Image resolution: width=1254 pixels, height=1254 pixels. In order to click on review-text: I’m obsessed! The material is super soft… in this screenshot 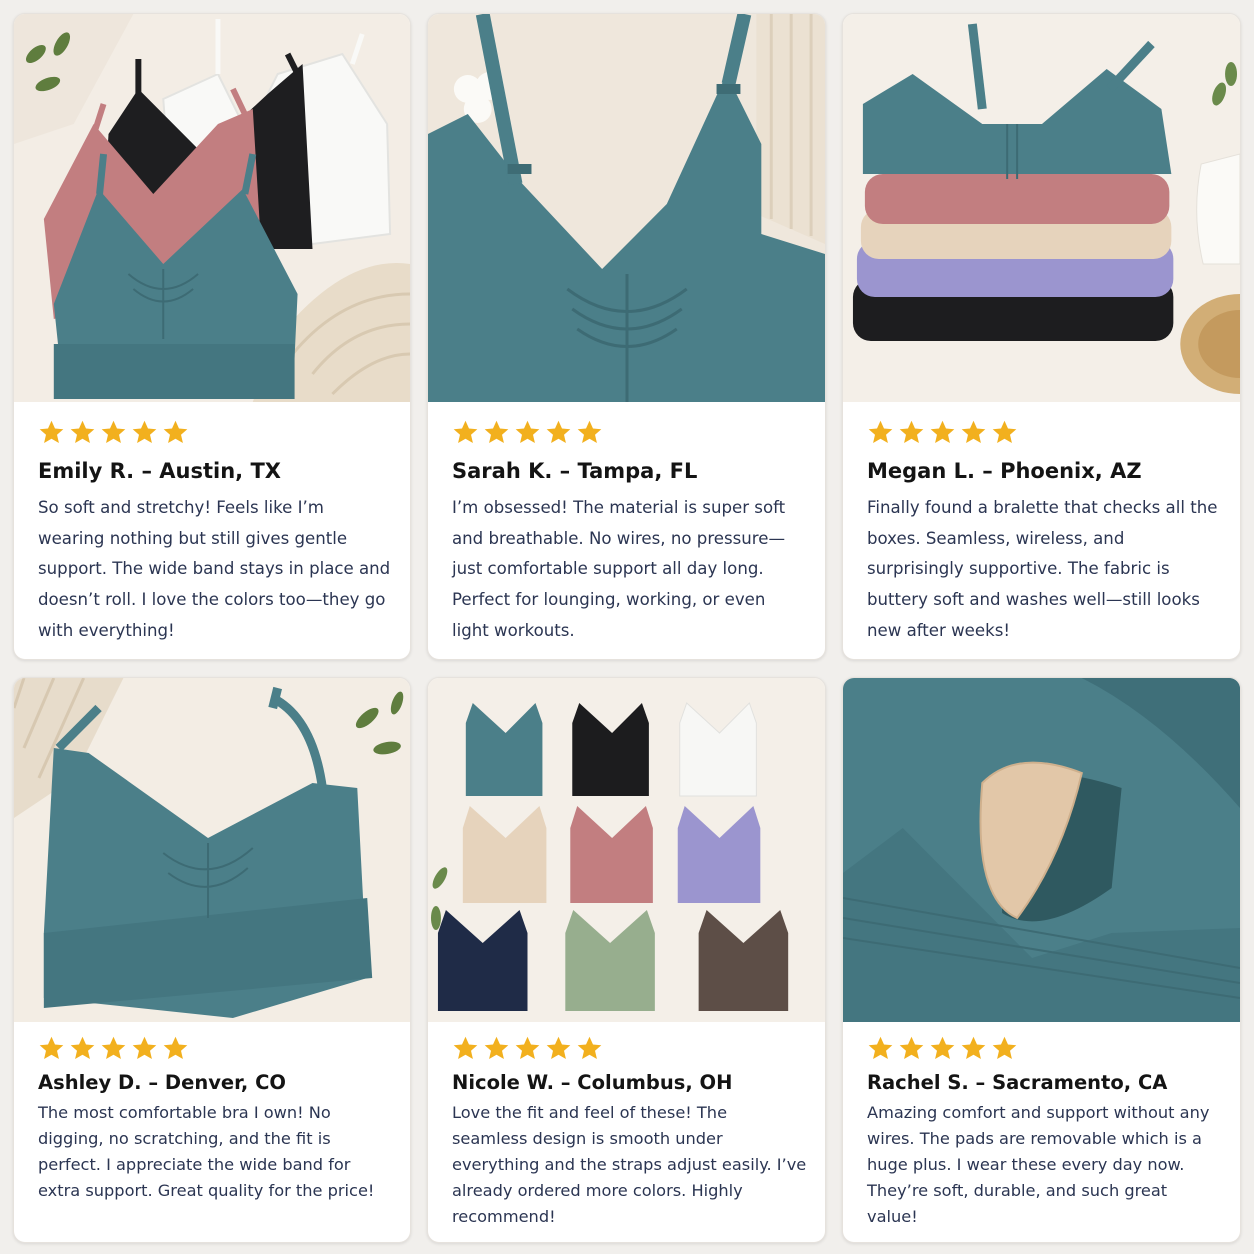, I will do `click(619, 569)`.